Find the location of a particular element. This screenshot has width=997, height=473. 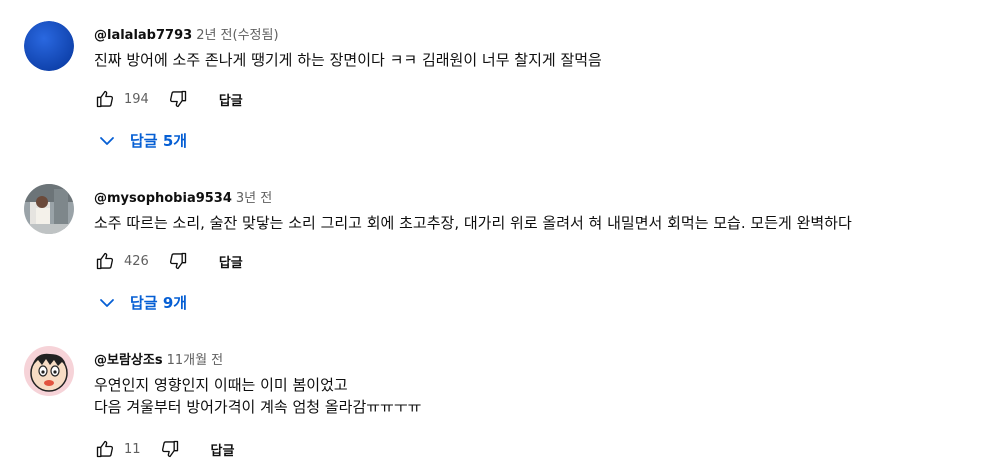

replies-label: 답글 9개 is located at coordinates (159, 303).